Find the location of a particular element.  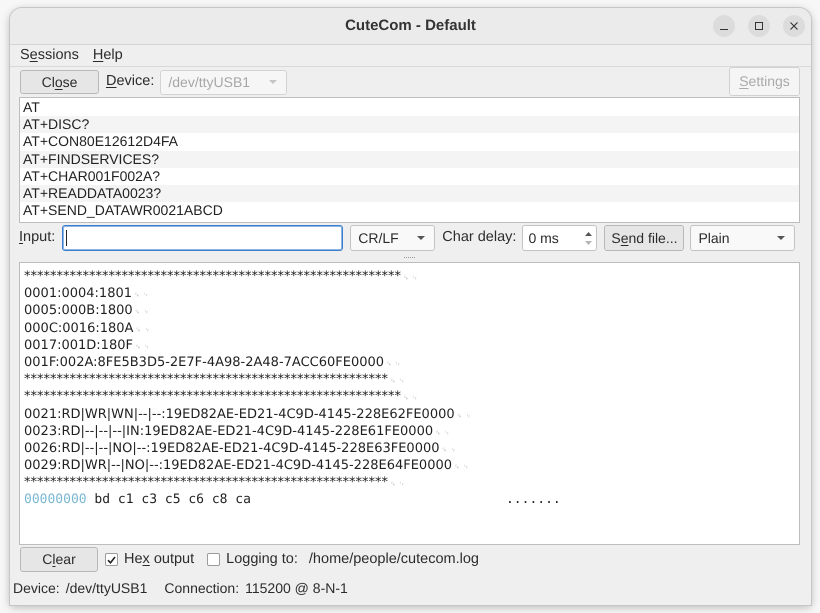

line-ending-dropdown: CR/LF is located at coordinates (393, 238).